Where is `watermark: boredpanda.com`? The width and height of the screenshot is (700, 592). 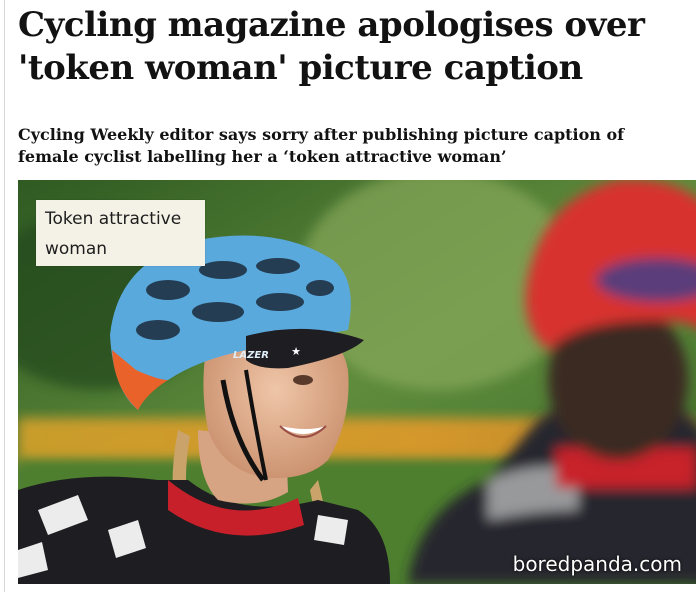
watermark: boredpanda.com is located at coordinates (597, 564).